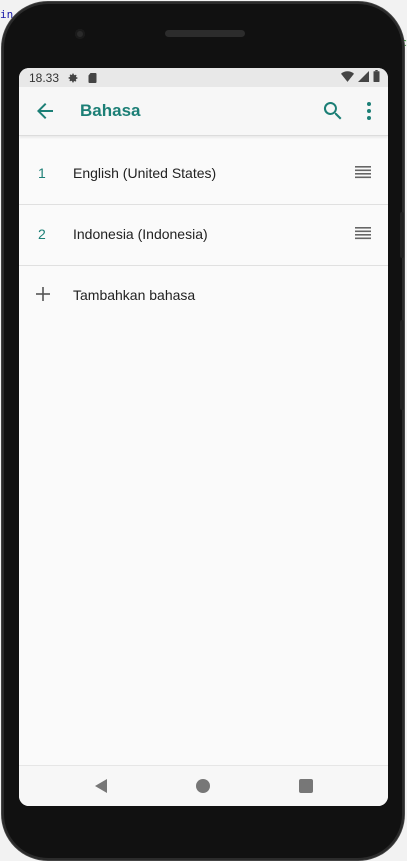 The height and width of the screenshot is (861, 407). Describe the element at coordinates (363, 77) in the screenshot. I see `signal-icon` at that location.